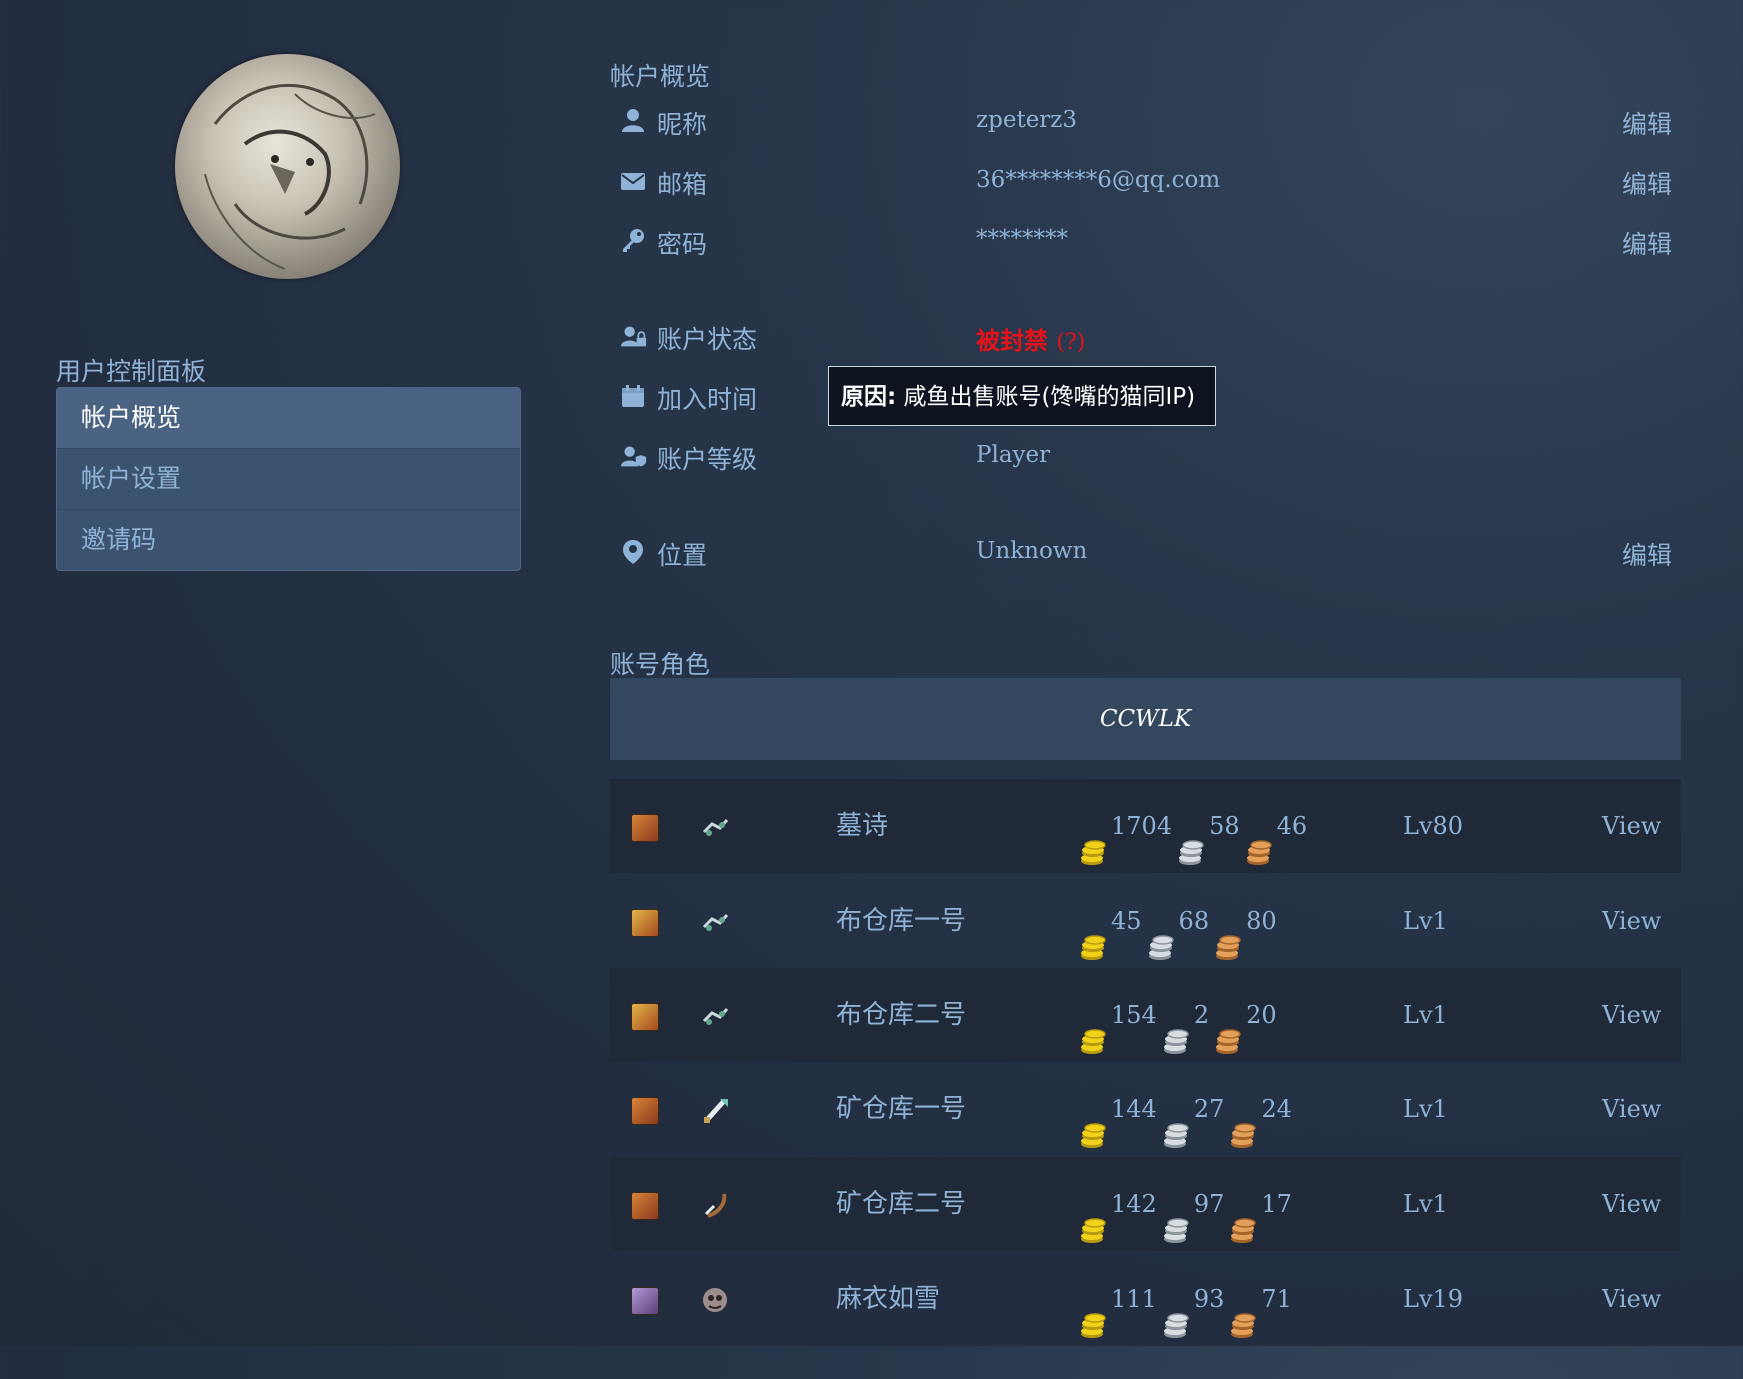 This screenshot has width=1743, height=1379. What do you see at coordinates (1276, 1299) in the screenshot?
I see `copper-value: 71` at bounding box center [1276, 1299].